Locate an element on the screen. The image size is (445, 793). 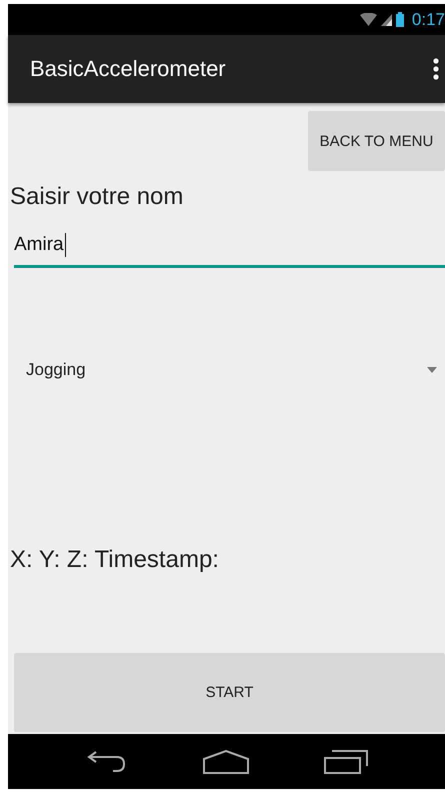
dropdown-arrow-icon is located at coordinates (432, 370).